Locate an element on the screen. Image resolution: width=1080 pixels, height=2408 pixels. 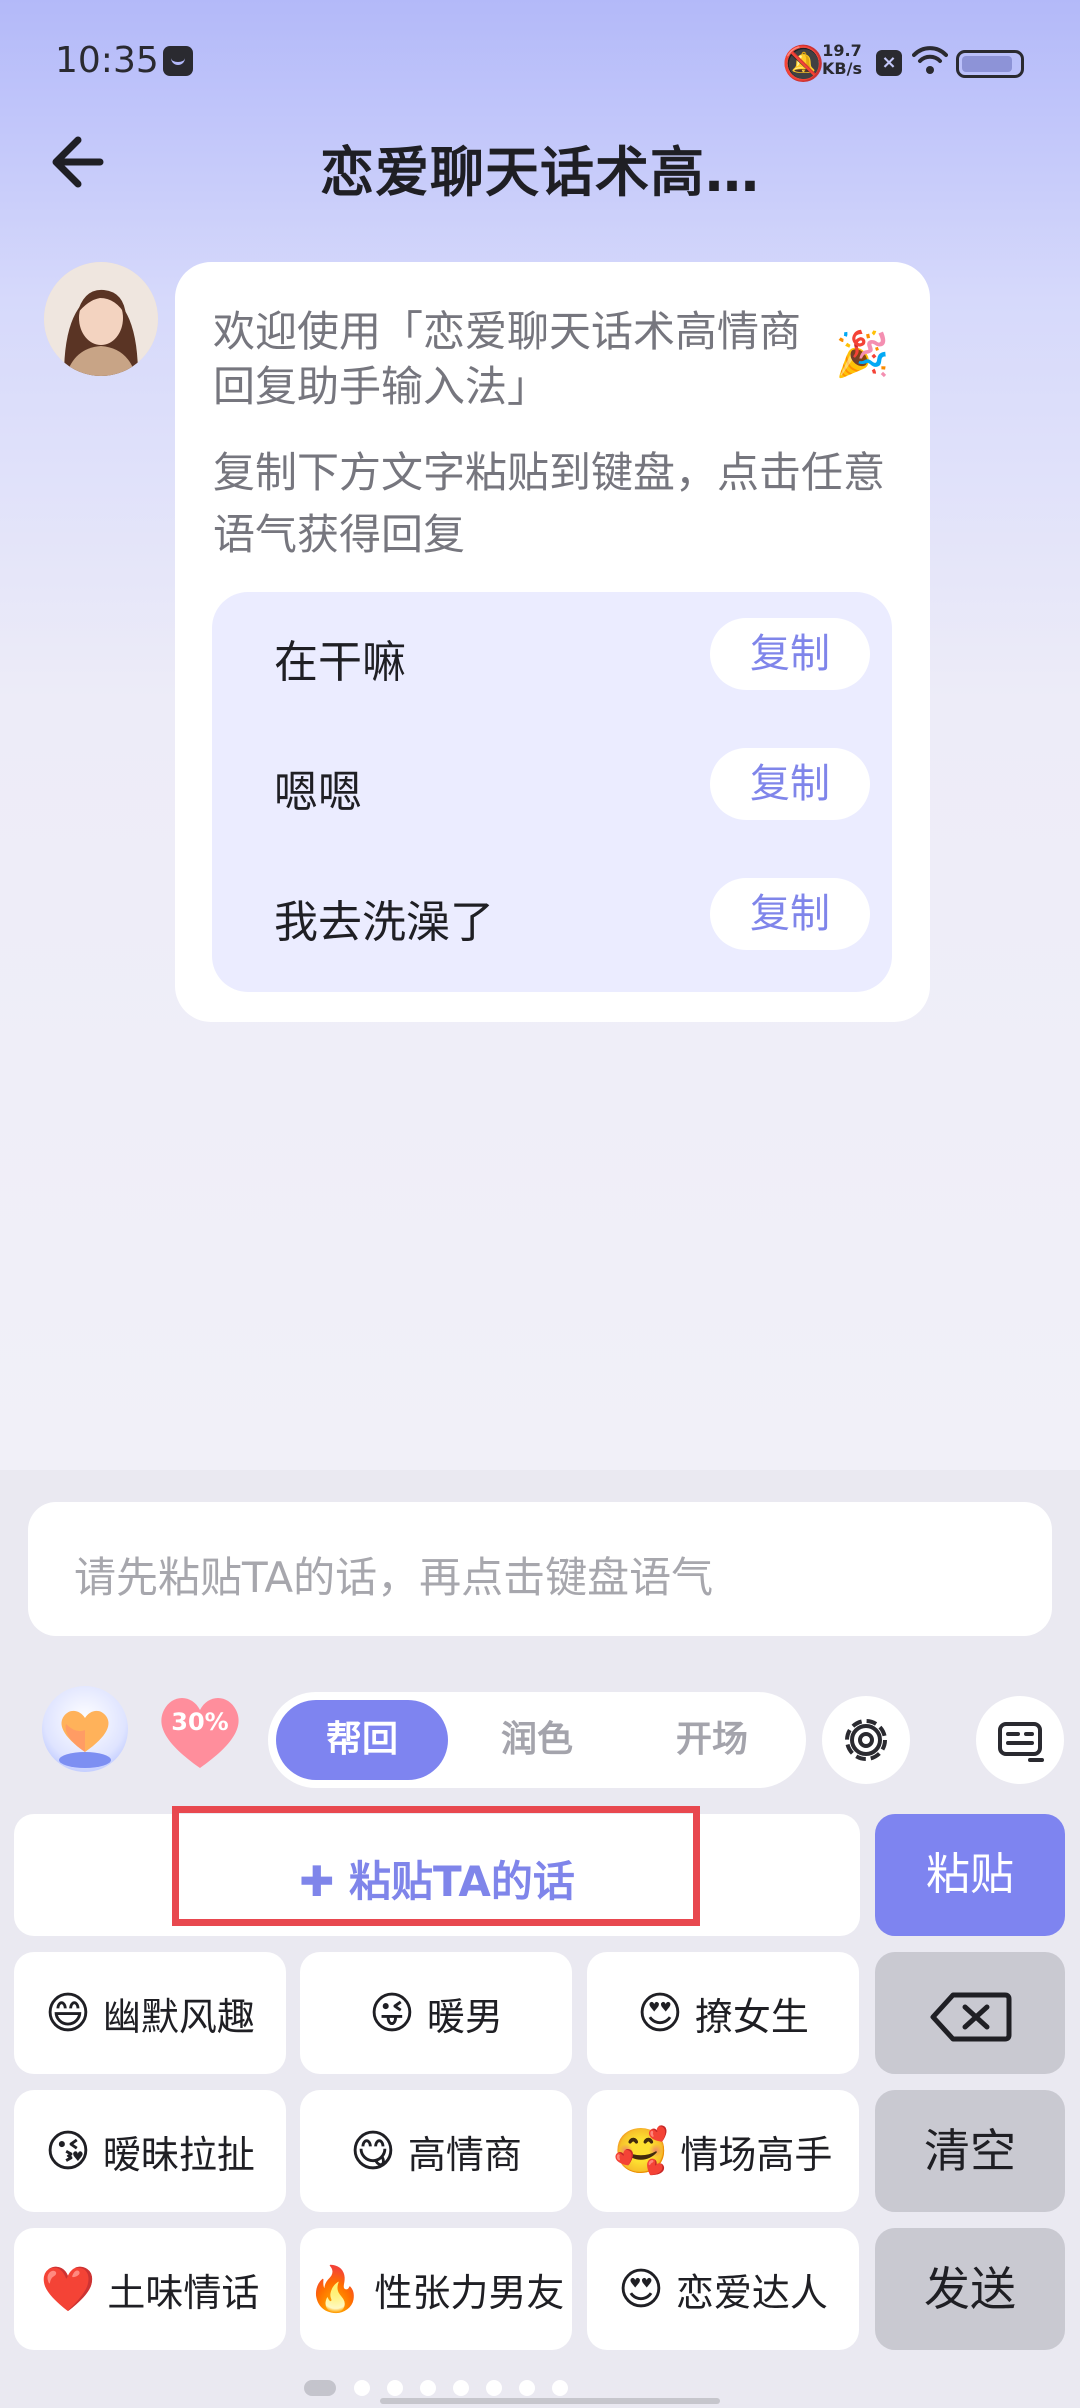
input-placeholder: 请先粘贴TA的话，再点击键盘语气 is located at coordinates (394, 1577).